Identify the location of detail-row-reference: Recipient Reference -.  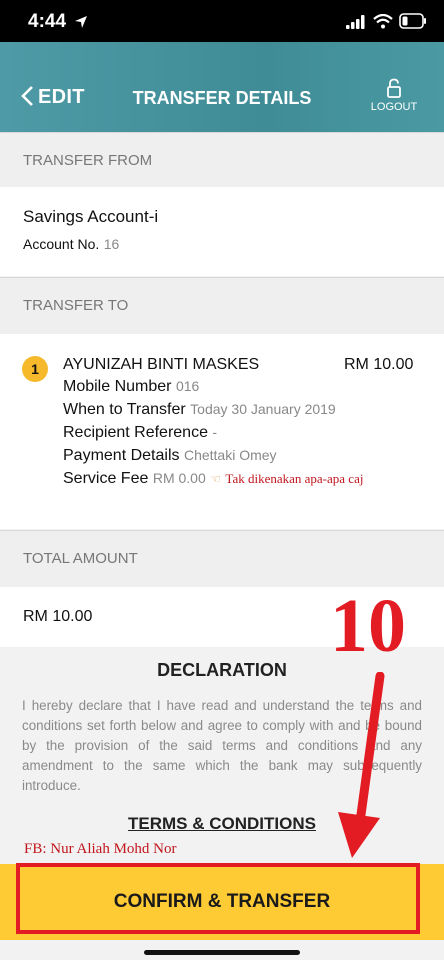
(140, 433).